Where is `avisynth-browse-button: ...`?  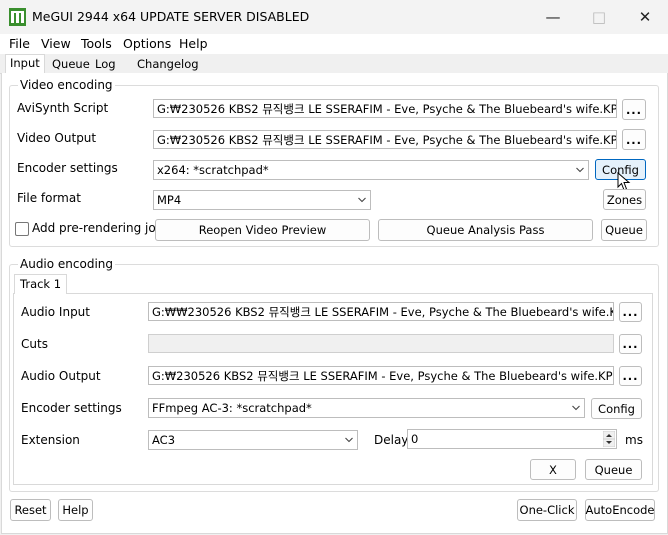
avisynth-browse-button: ... is located at coordinates (634, 109).